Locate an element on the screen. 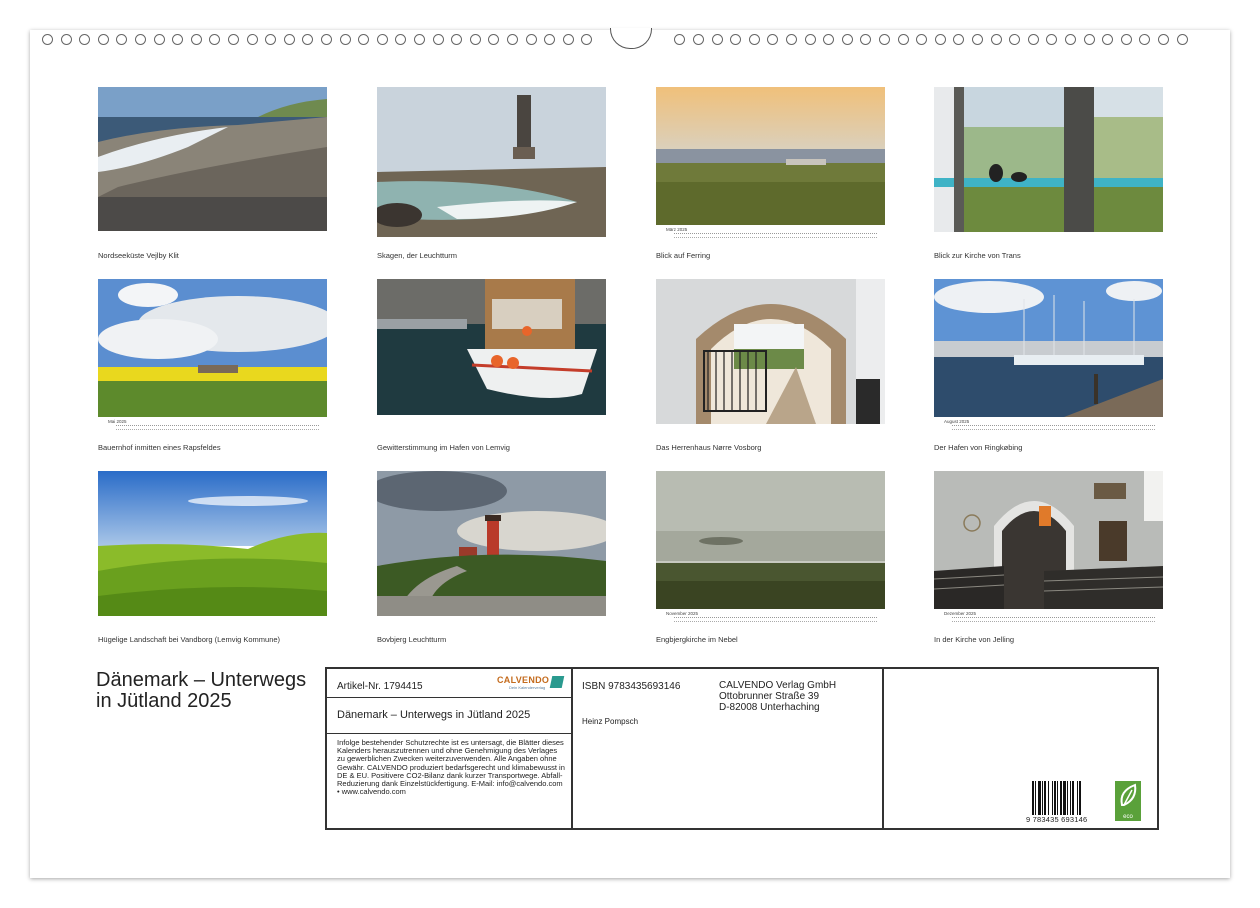 The image size is (1260, 908). photo-caption: Engbjergkirche im Nebel is located at coordinates (697, 639).